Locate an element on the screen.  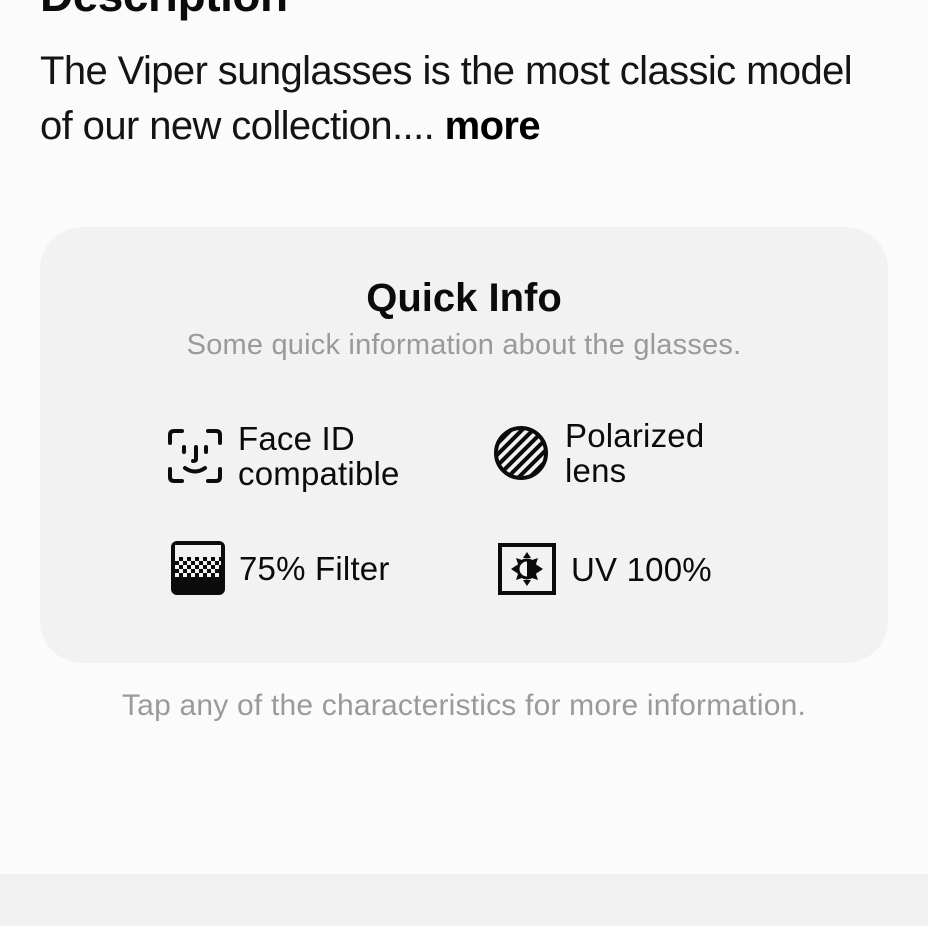
feature-uv-protection: UV 100% is located at coordinates (604, 569).